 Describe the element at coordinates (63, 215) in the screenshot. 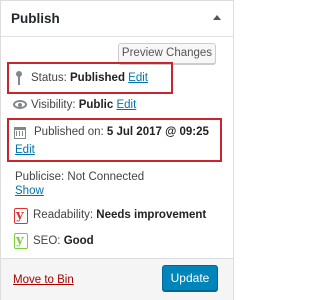

I see `readability-label: Readability:` at that location.